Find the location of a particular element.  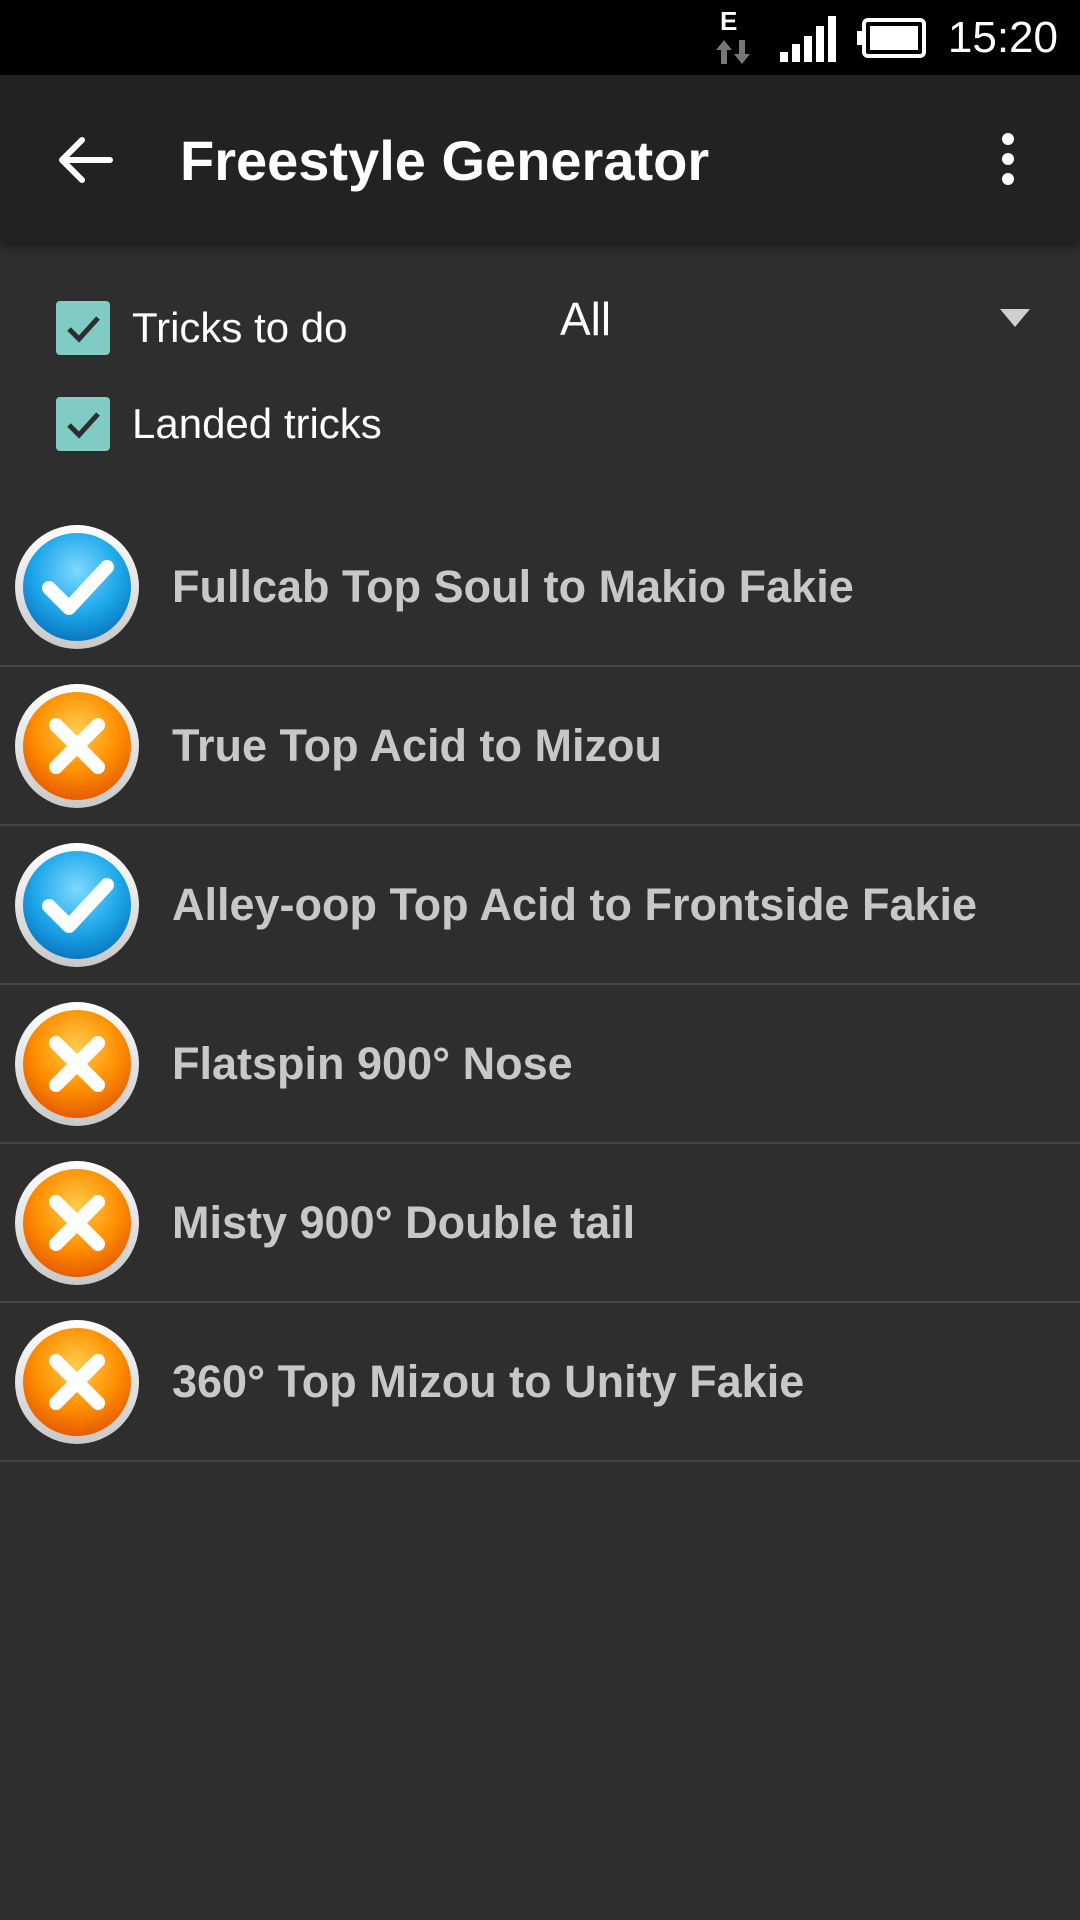

landed-tricks-checkbox is located at coordinates (83, 424).